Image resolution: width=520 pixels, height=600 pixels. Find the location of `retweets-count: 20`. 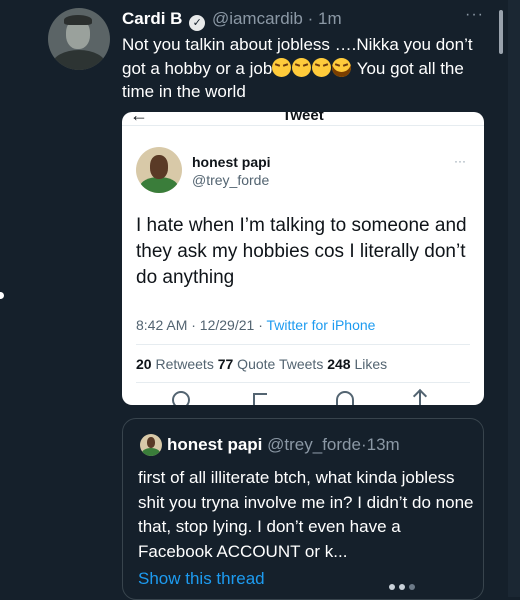

retweets-count: 20 is located at coordinates (144, 364).